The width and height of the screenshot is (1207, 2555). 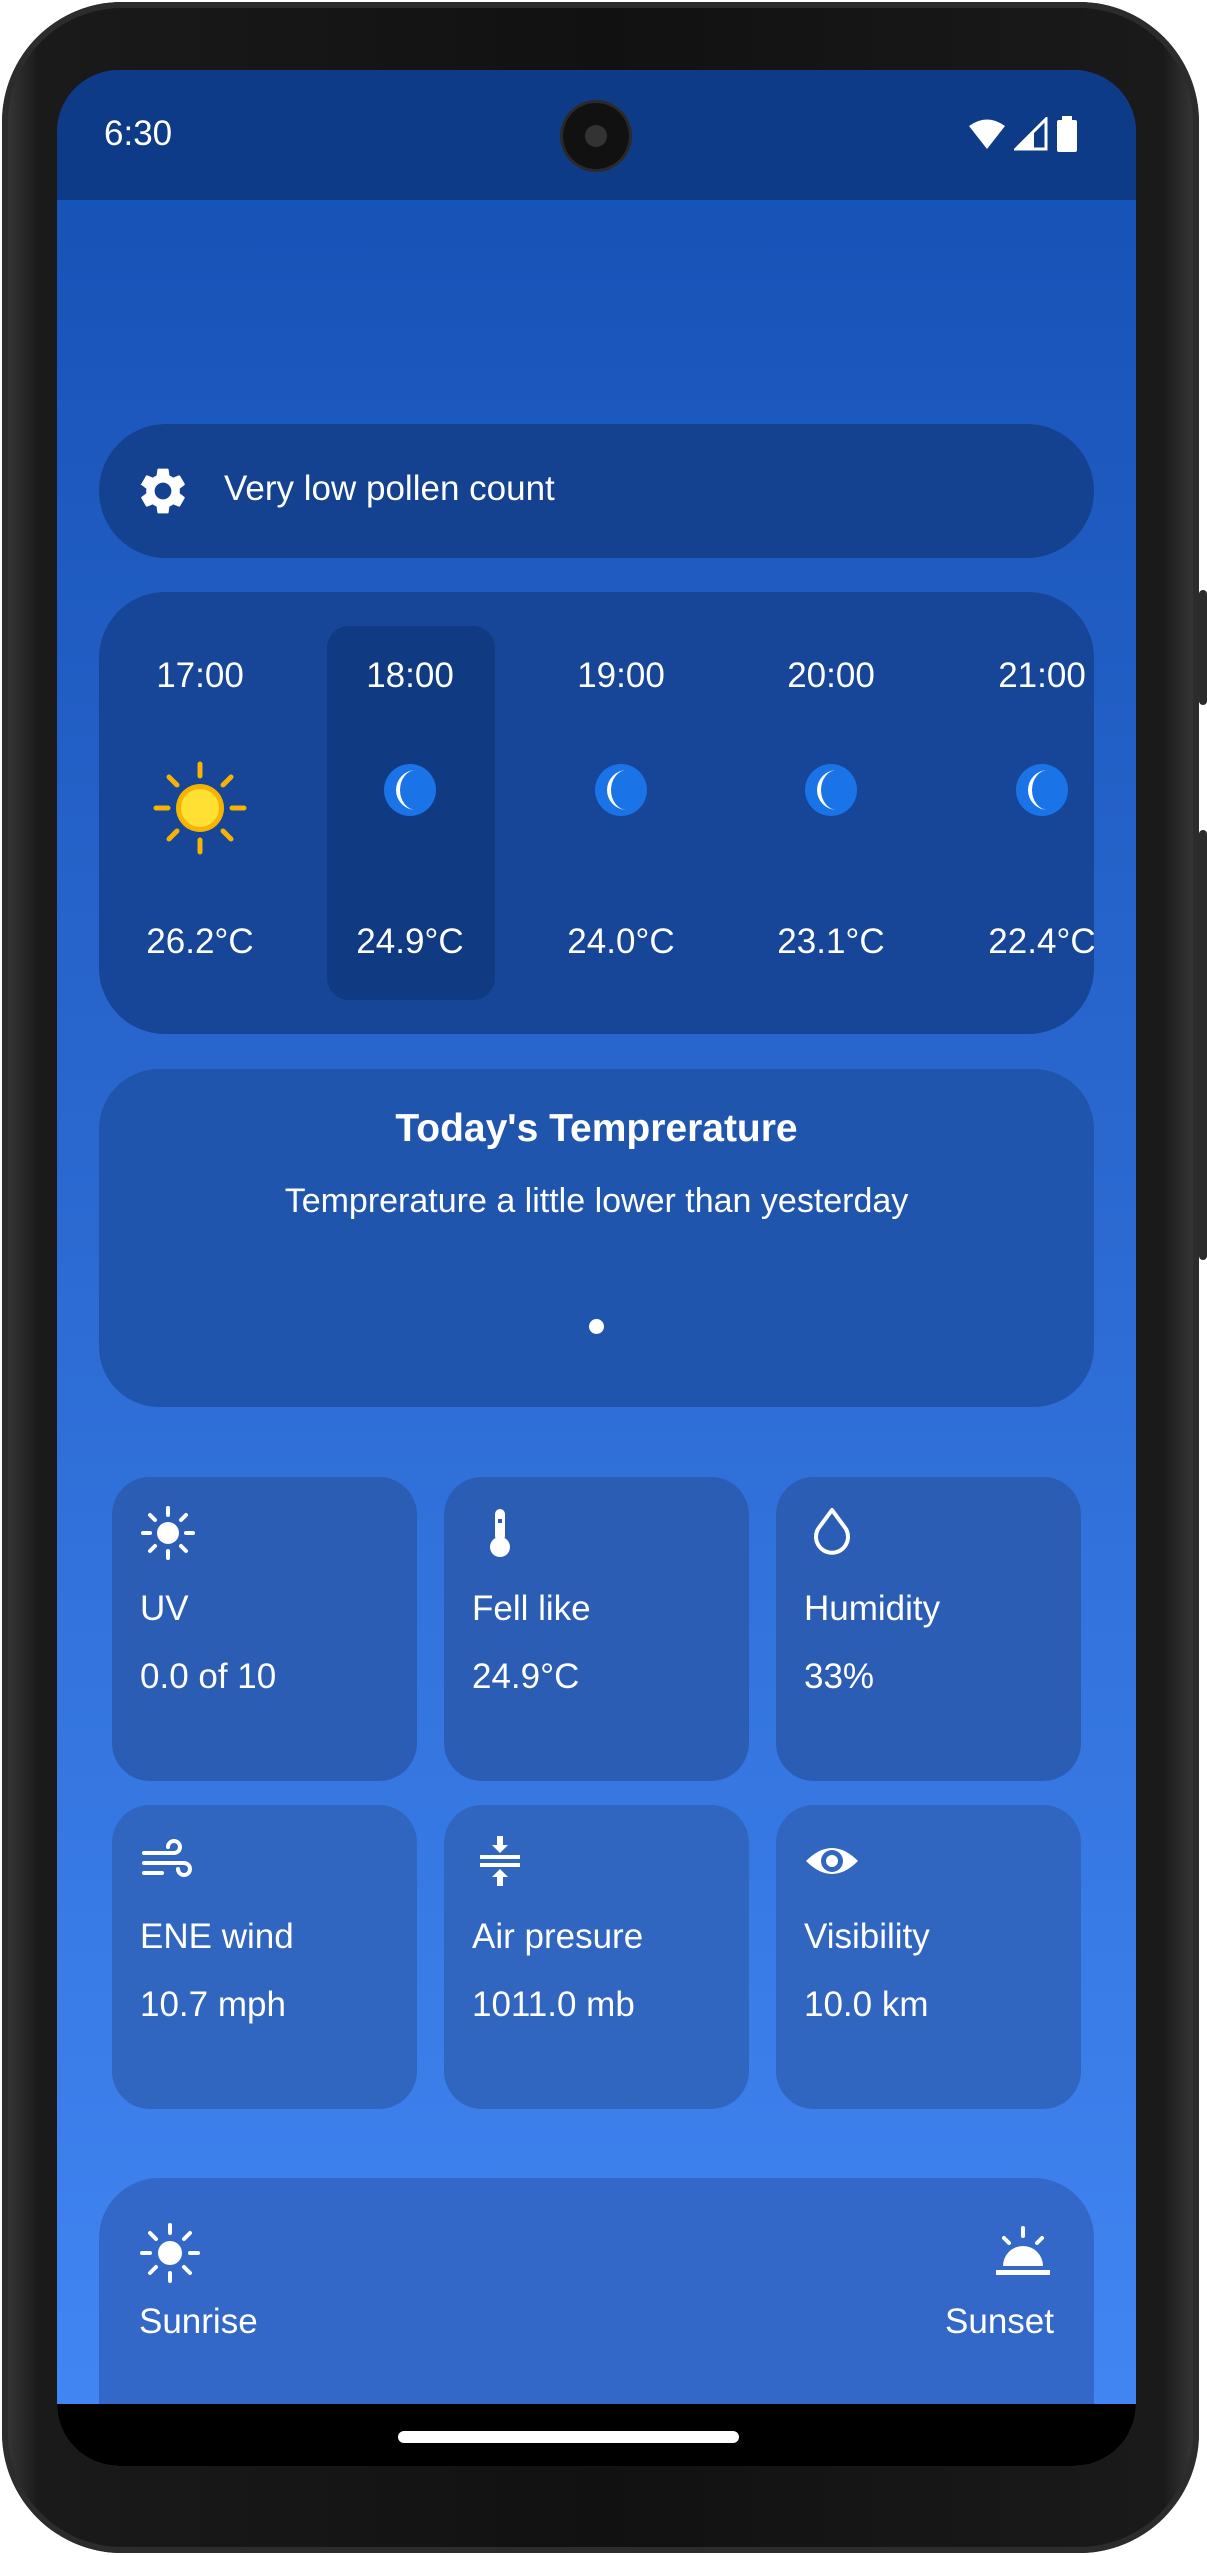 I want to click on page-indicator-dot, so click(x=596, y=1326).